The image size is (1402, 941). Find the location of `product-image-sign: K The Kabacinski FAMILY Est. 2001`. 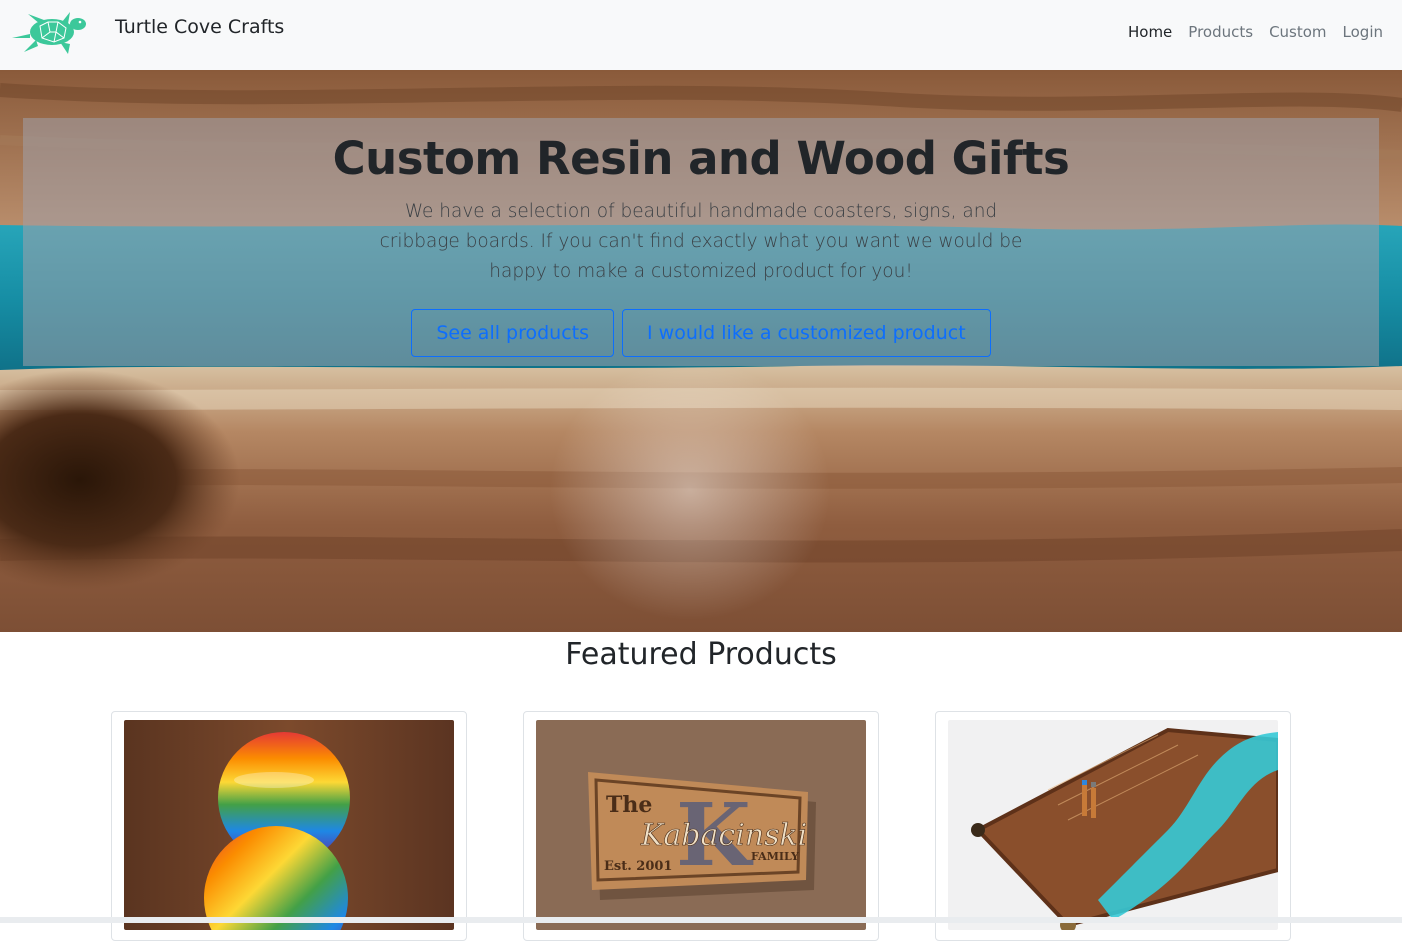

product-image-sign: K The Kabacinski FAMILY Est. 2001 is located at coordinates (701, 825).